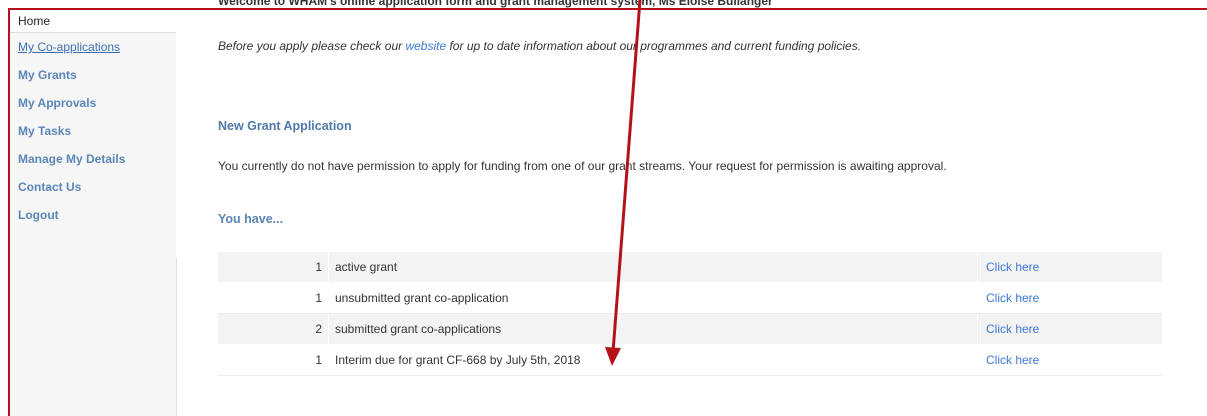  I want to click on intro-before: Before you apply please check our, so click(312, 46).